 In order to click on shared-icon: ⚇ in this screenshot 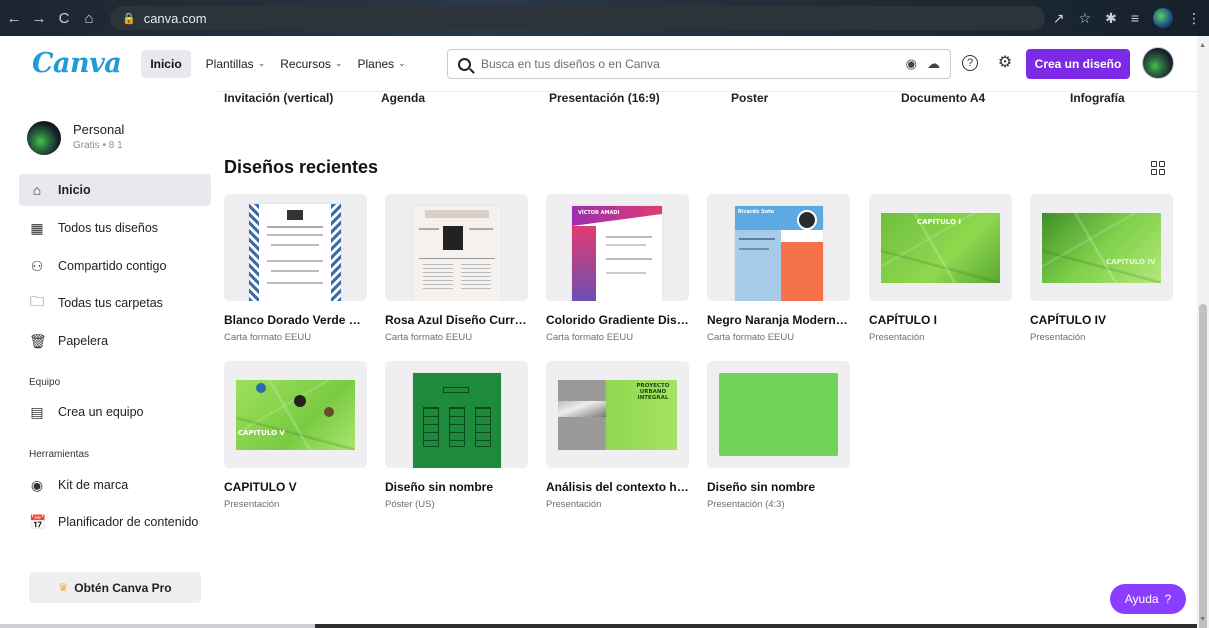, I will do `click(37, 265)`.